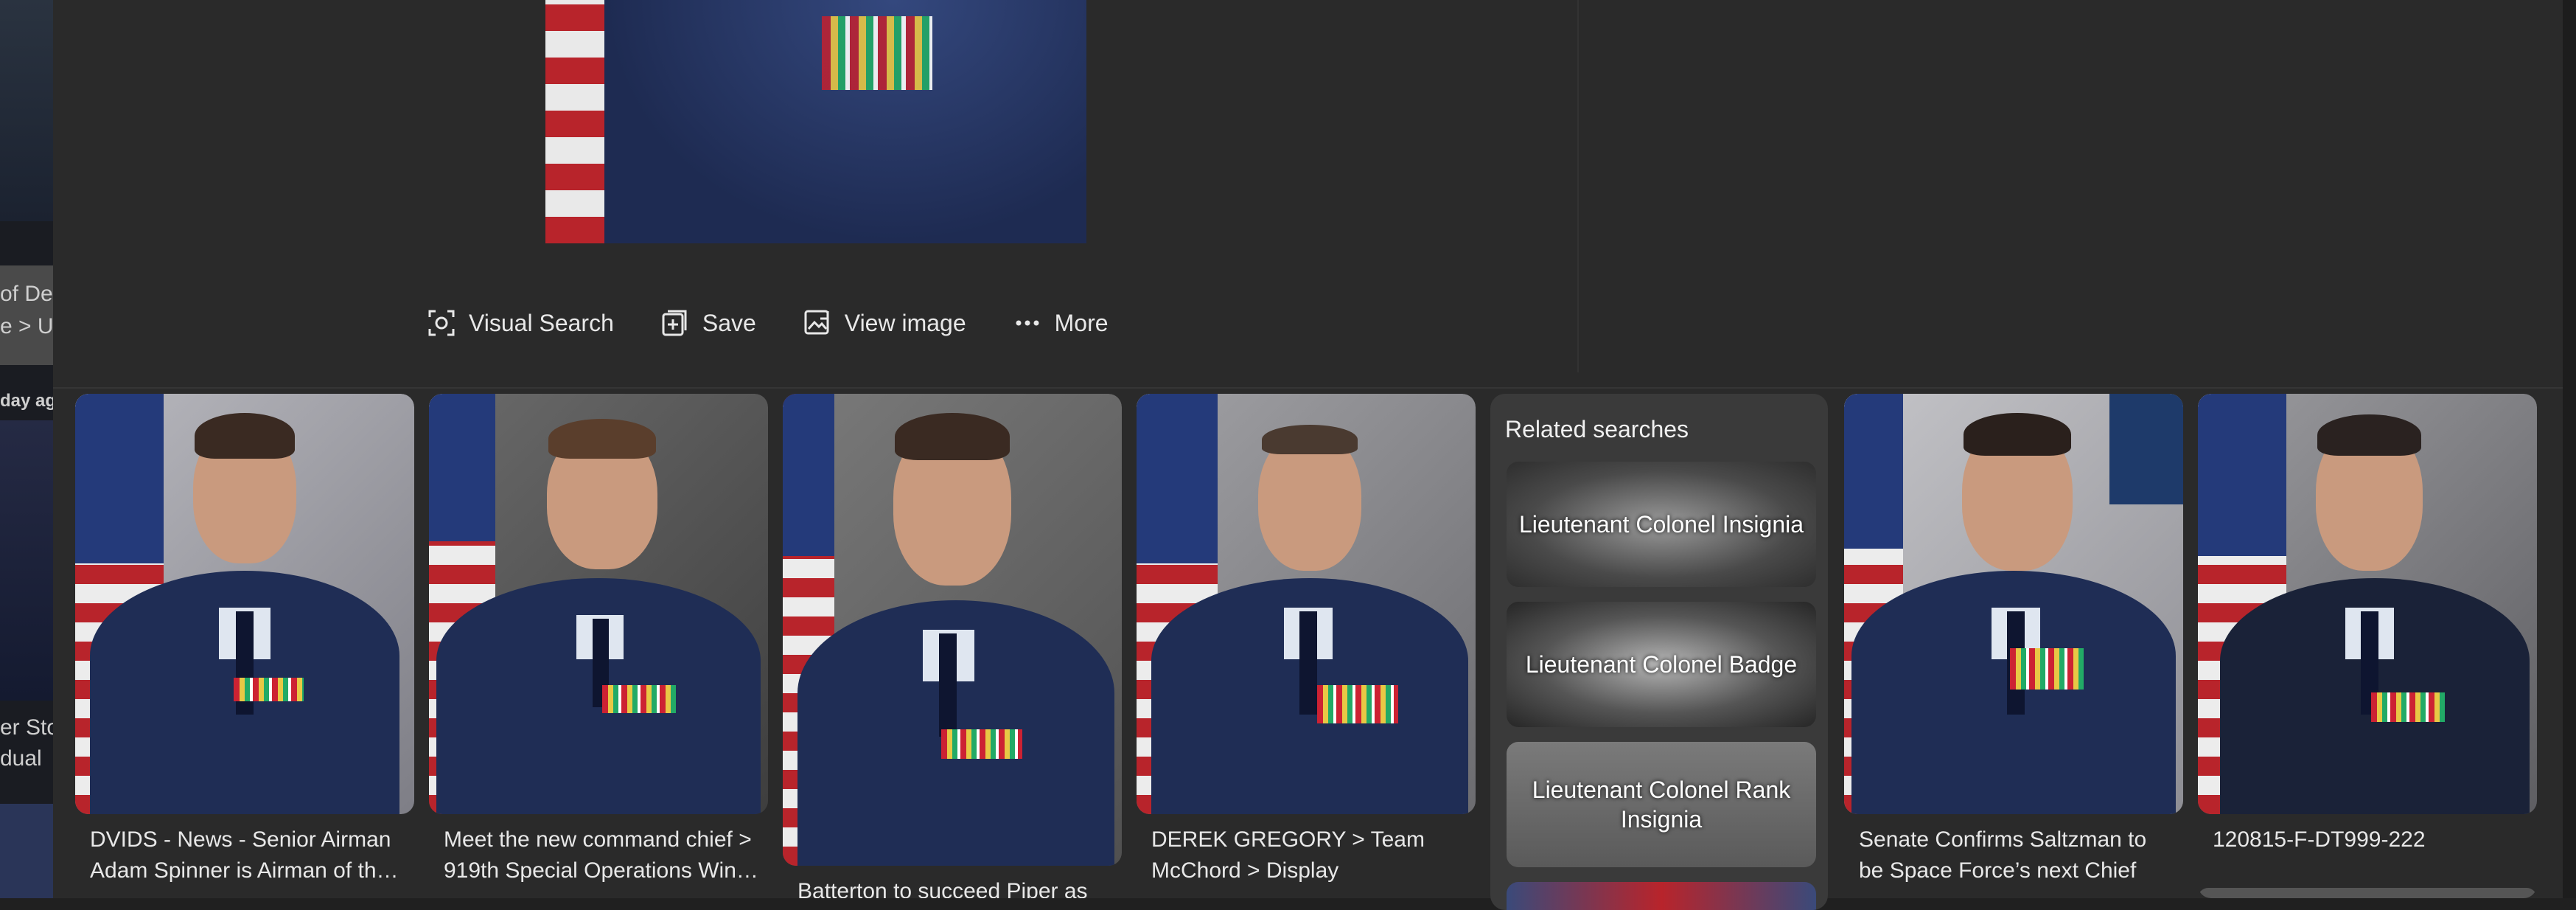 The image size is (2576, 910). What do you see at coordinates (2569, 449) in the screenshot?
I see `scrollbar` at bounding box center [2569, 449].